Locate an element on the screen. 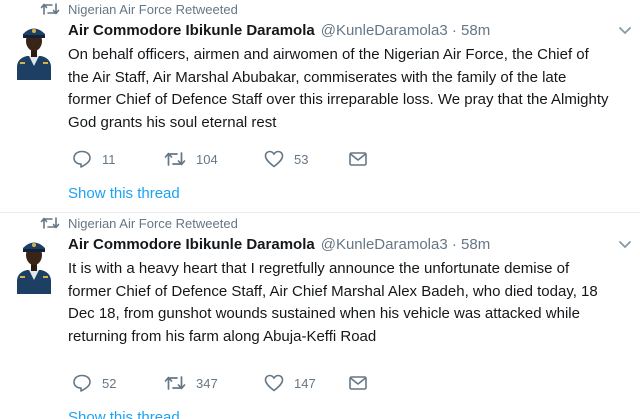  like-button: 147 is located at coordinates (306, 383).